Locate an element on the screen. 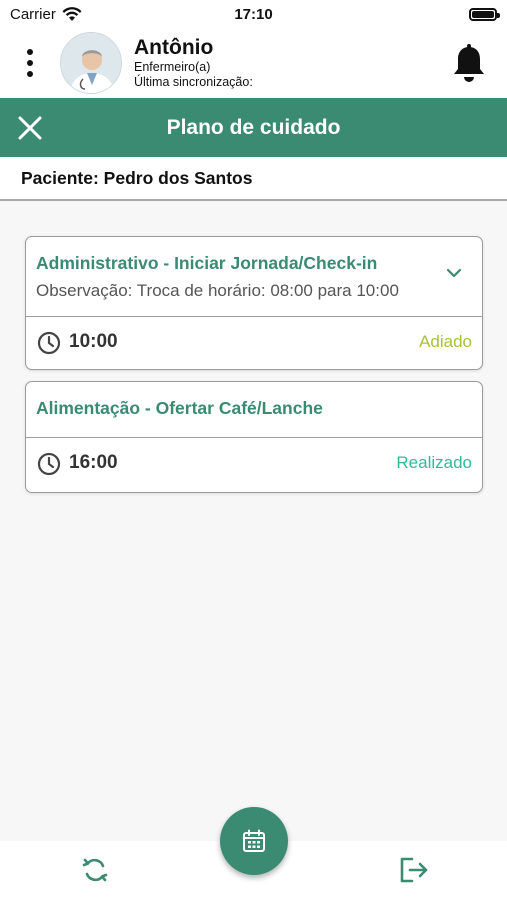 This screenshot has width=507, height=900. avatar is located at coordinates (91, 63).